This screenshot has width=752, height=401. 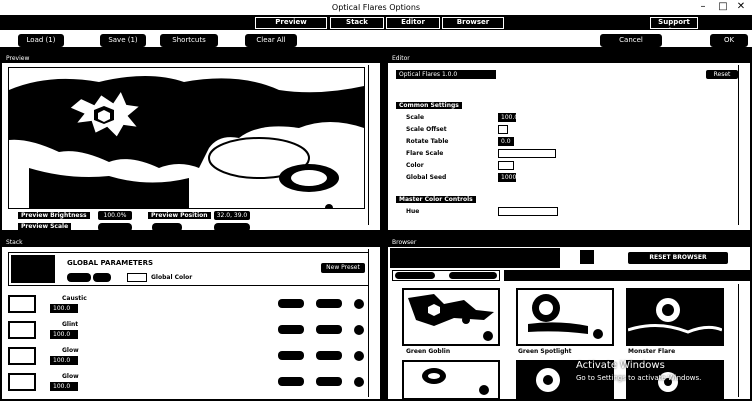 I want to click on preview-header: Preview, so click(x=191, y=58).